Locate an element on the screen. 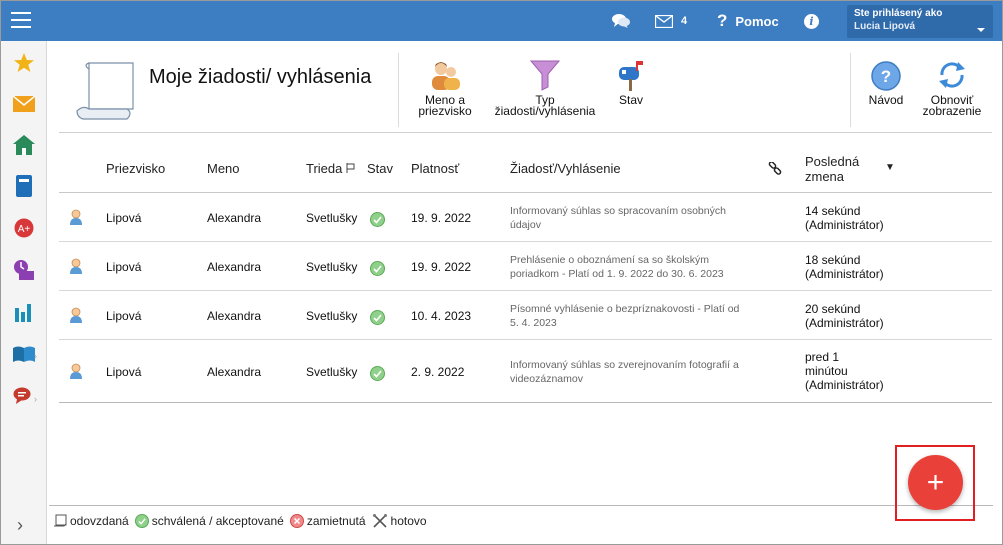 This screenshot has height=545, width=1003. filter-status-label: Stav is located at coordinates (630, 100).